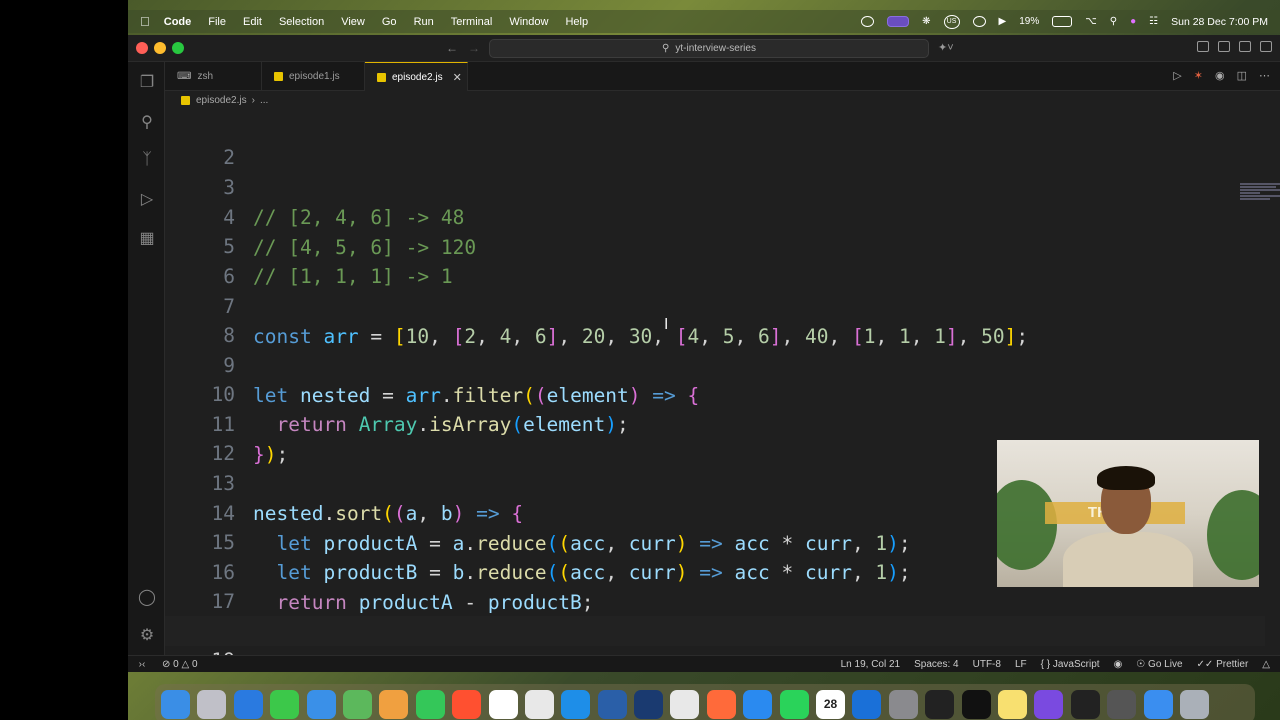 The width and height of the screenshot is (1280, 720). I want to click on menu-run: Run, so click(424, 22).